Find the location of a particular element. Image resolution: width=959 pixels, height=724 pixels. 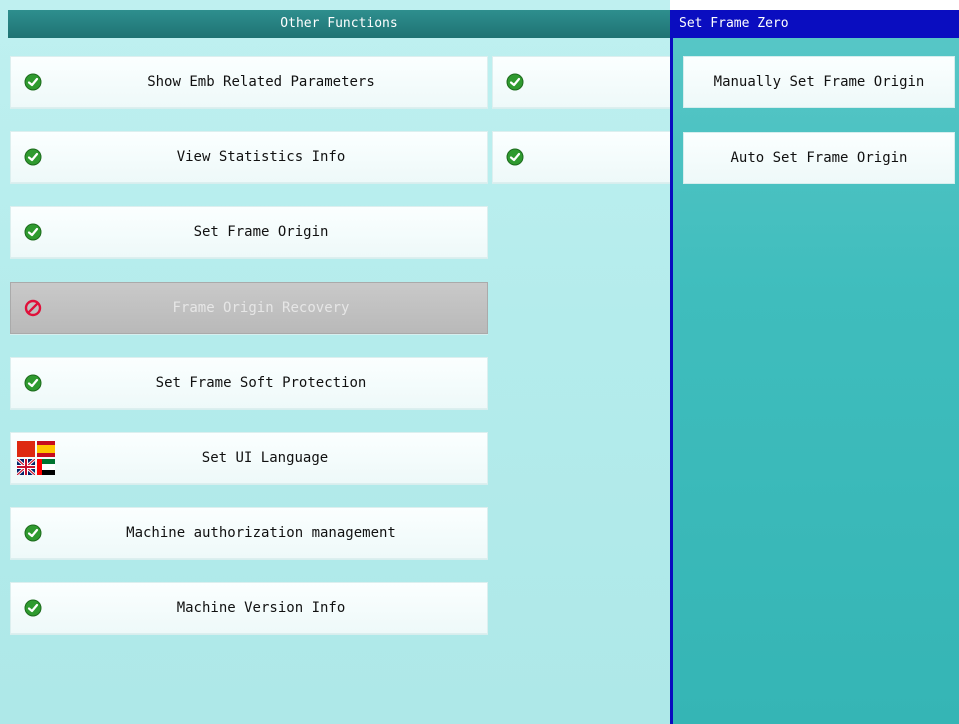

language-flags-icon is located at coordinates (36, 458).